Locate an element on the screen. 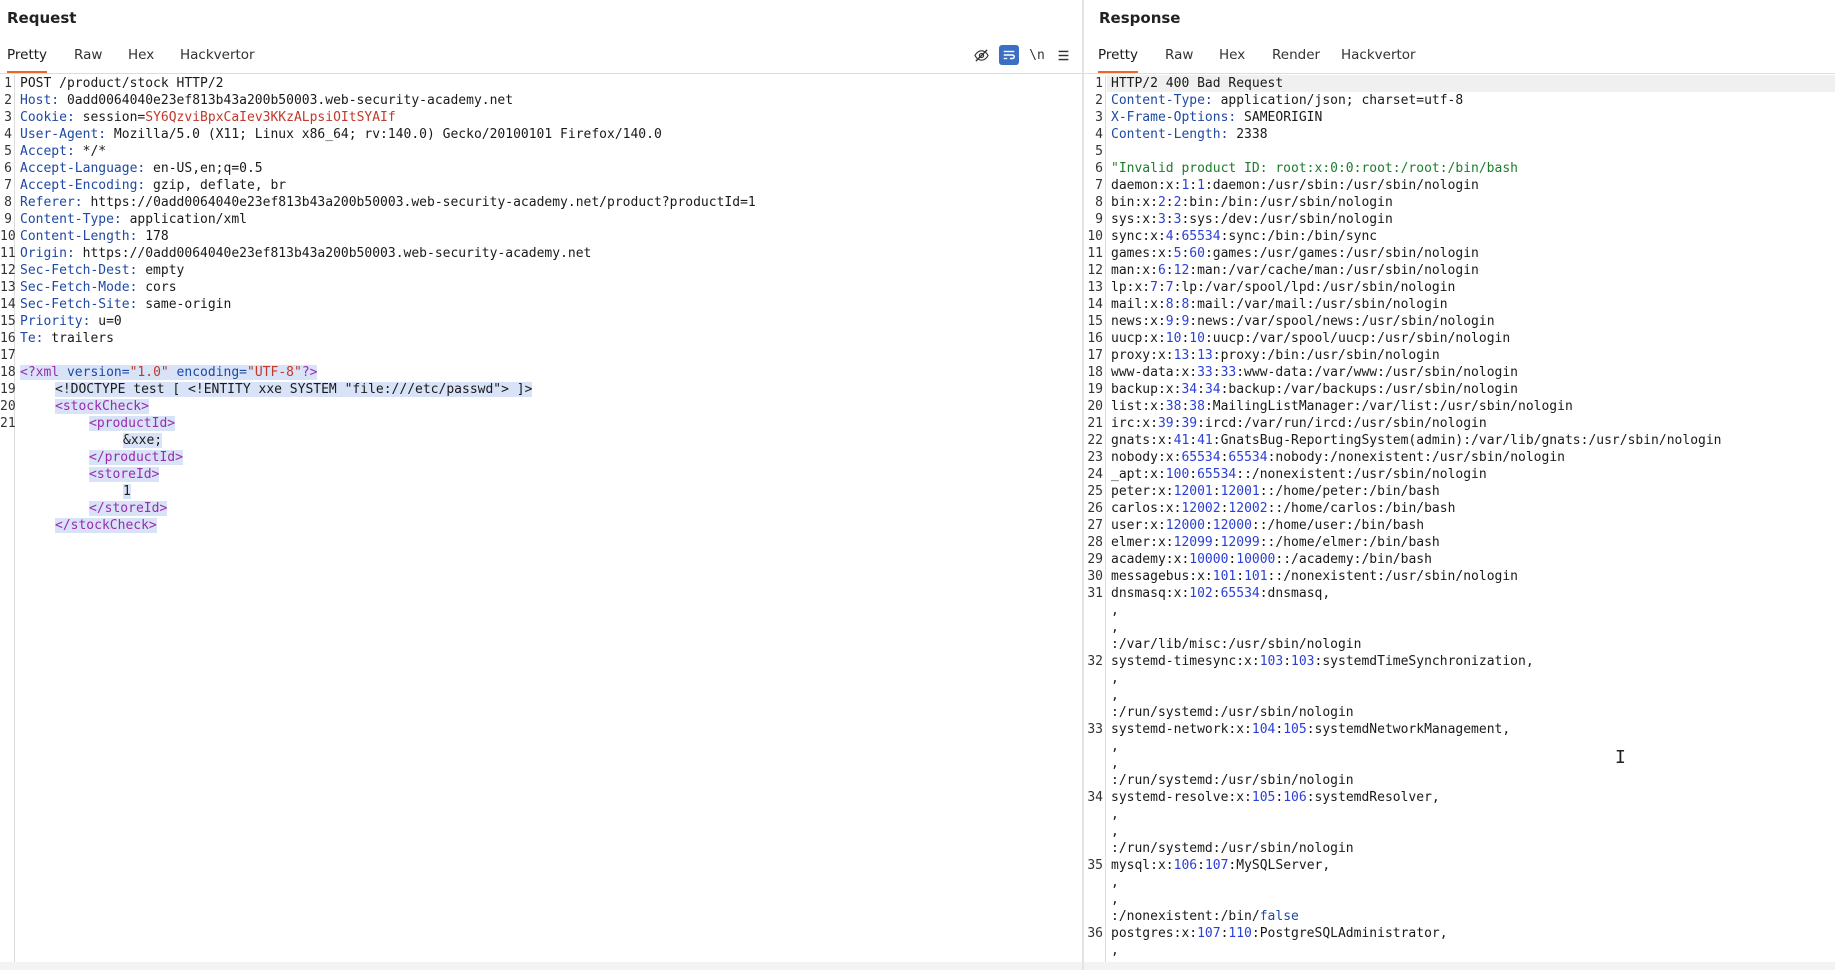  line-number: 12 is located at coordinates (1095, 270).